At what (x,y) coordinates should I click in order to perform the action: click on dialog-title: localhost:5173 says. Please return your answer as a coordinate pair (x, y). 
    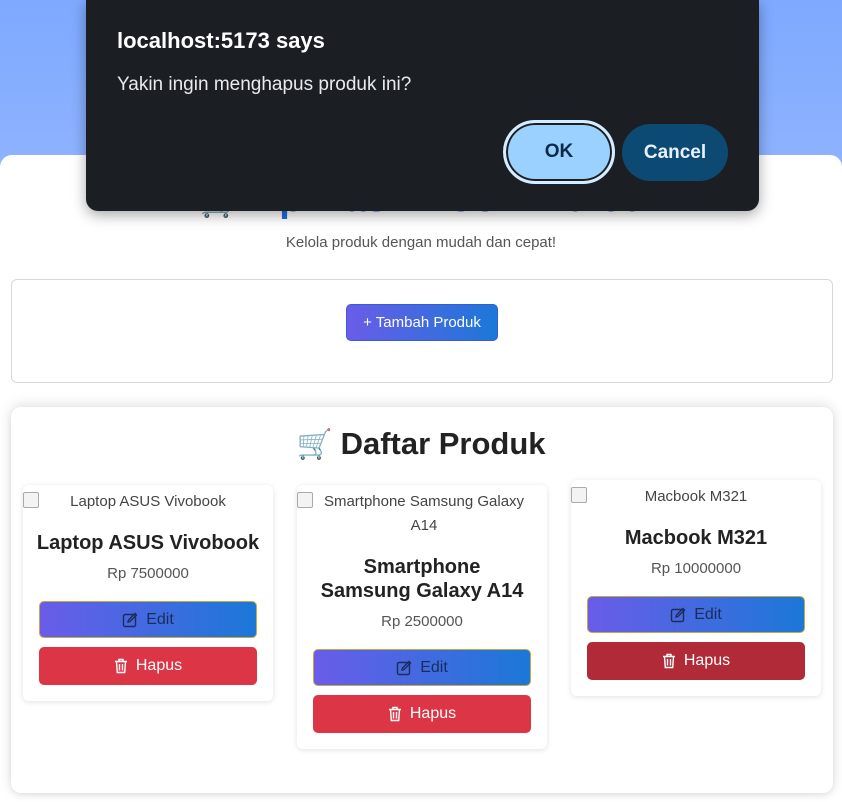
    Looking at the image, I should click on (221, 40).